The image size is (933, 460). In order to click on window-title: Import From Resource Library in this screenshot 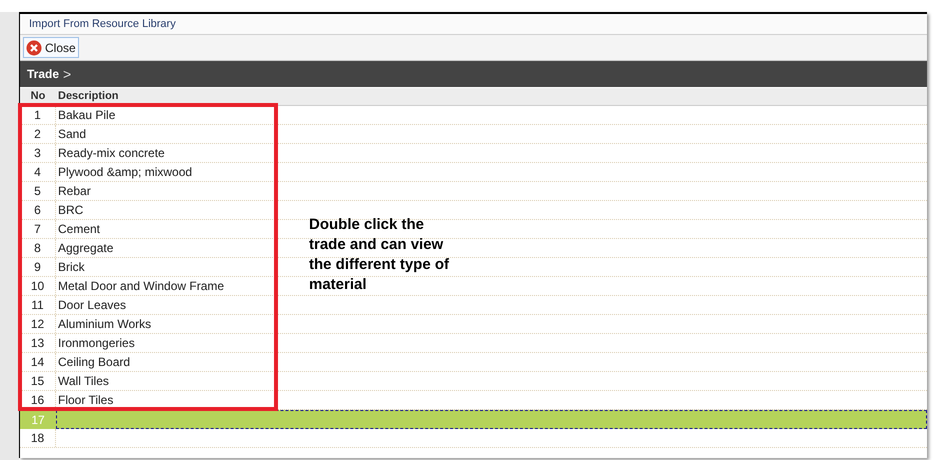, I will do `click(102, 24)`.